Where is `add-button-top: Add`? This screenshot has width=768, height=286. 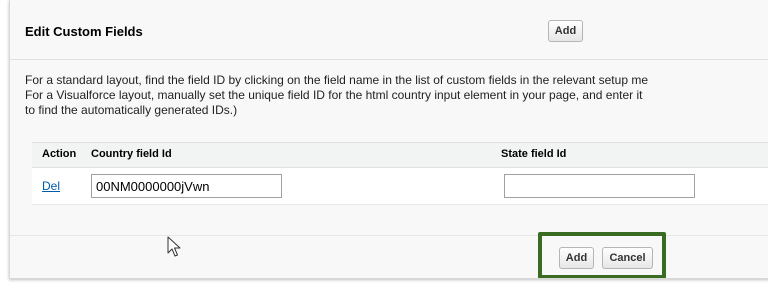
add-button-top: Add is located at coordinates (565, 31).